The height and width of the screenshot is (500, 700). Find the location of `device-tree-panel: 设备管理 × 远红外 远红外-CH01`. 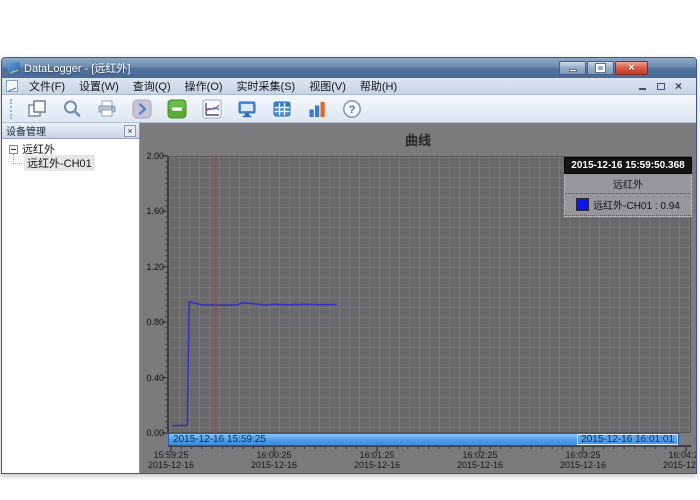

device-tree-panel: 设备管理 × 远红外 远红外-CH01 is located at coordinates (71, 298).